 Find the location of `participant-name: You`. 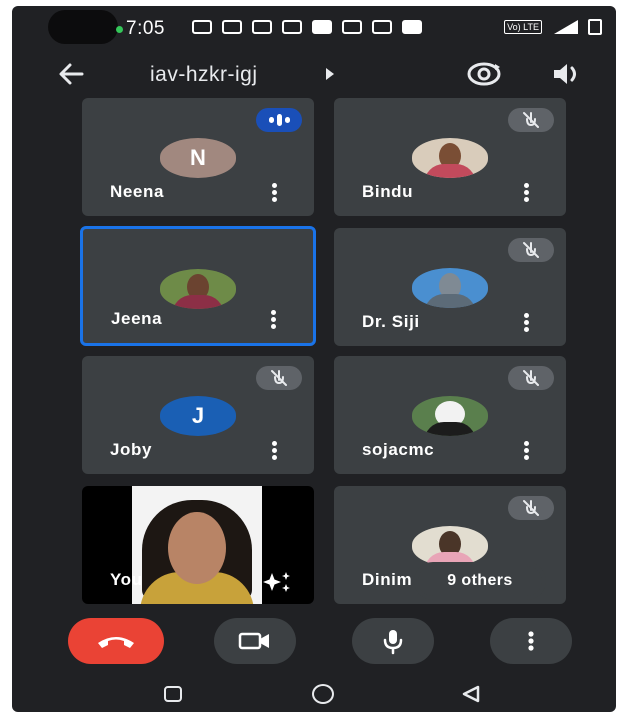

participant-name: You is located at coordinates (126, 579).